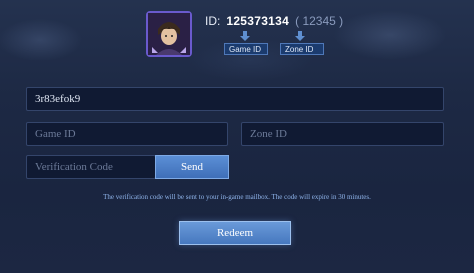  What do you see at coordinates (91, 167) in the screenshot?
I see `verification-code-input` at bounding box center [91, 167].